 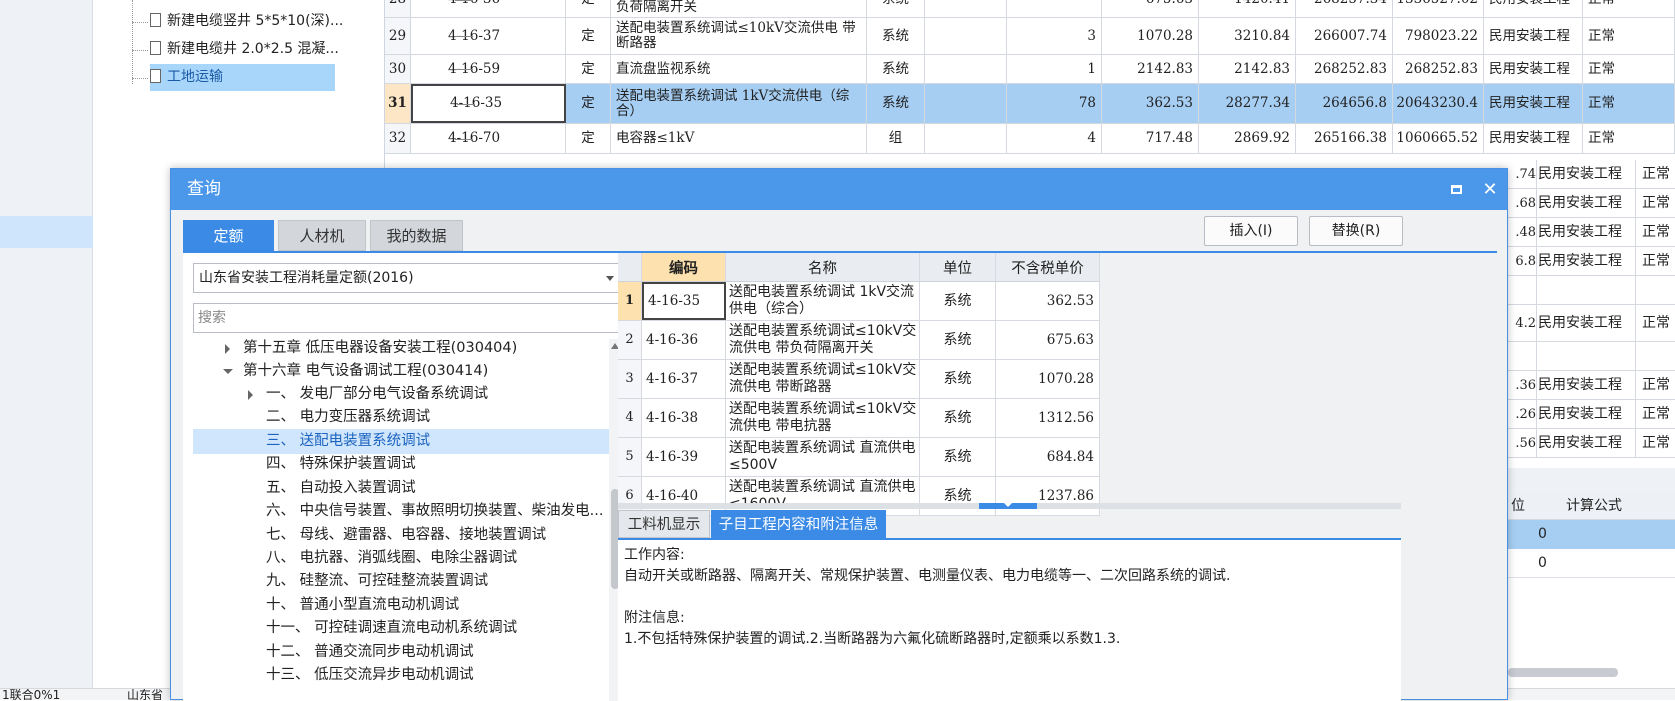 I want to click on row-amount: 28277.34, so click(x=1247, y=103).